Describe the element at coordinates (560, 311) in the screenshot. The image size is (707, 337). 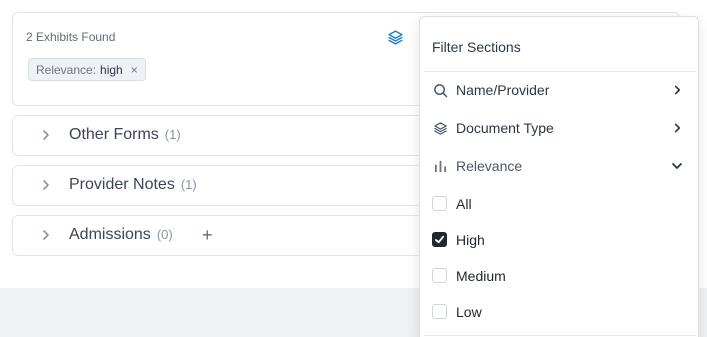
I see `relevance-option-low: Low` at that location.